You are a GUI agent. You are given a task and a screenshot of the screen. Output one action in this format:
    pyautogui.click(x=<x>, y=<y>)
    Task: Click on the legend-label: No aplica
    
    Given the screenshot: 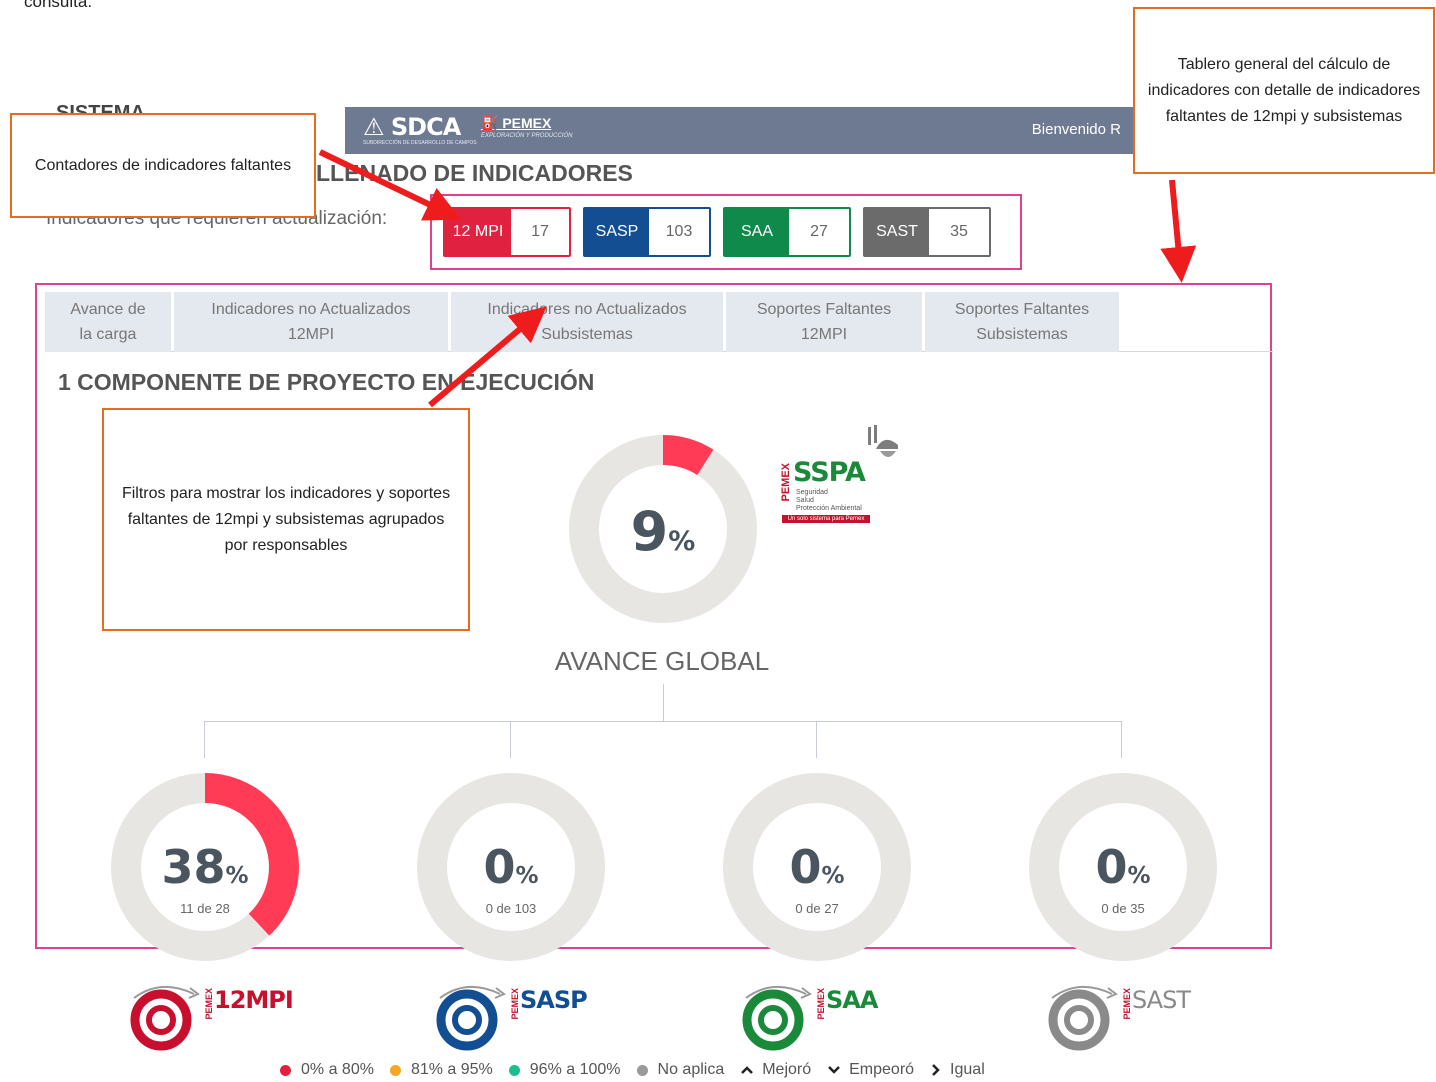 What is the action you would take?
    pyautogui.click(x=691, y=1069)
    